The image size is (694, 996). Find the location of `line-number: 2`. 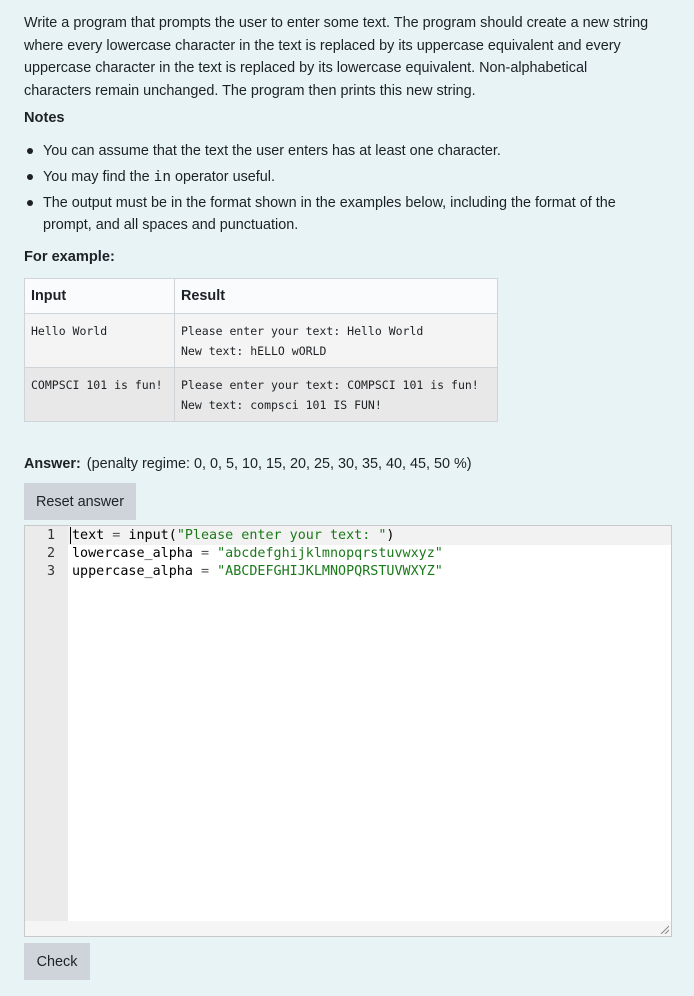

line-number: 2 is located at coordinates (50, 553).